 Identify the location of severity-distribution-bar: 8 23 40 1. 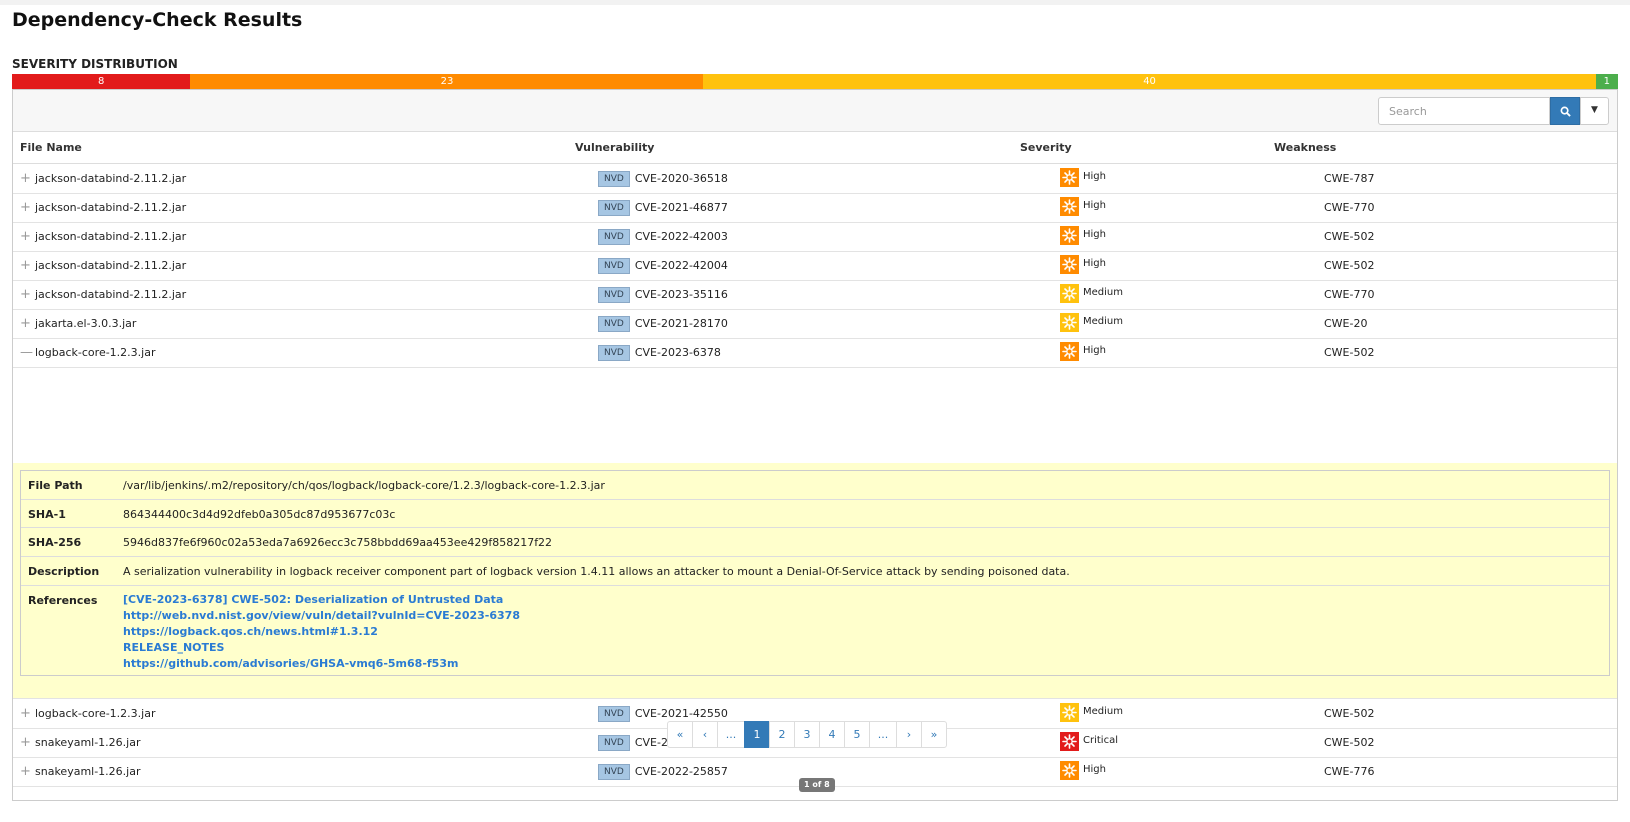
(815, 81).